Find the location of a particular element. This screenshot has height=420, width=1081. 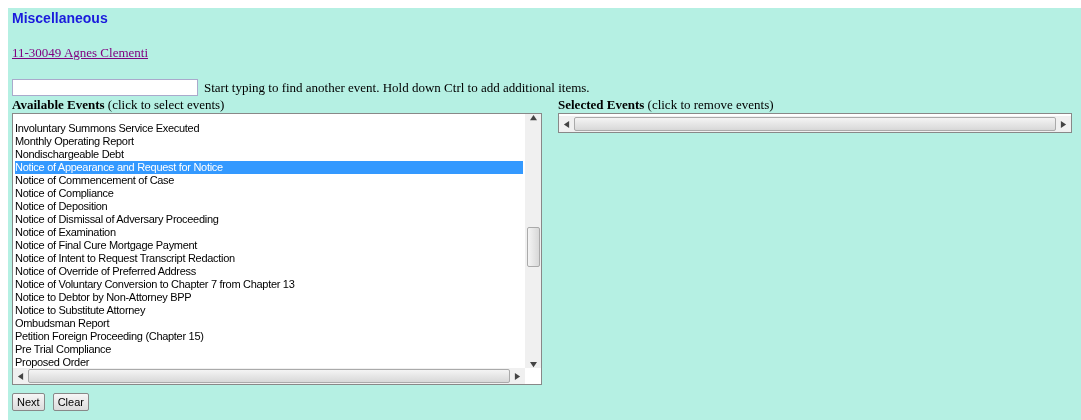

selected-events-heading: Selected Events (click to remove events) is located at coordinates (666, 105).